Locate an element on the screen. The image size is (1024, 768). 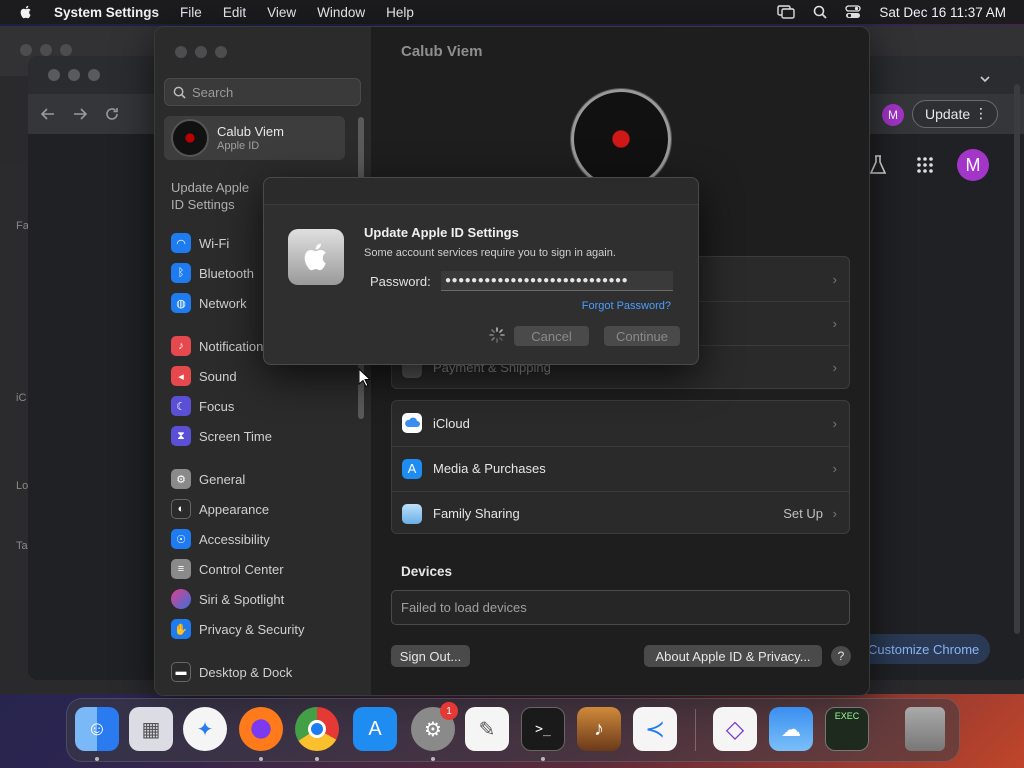
bell-icon: ♪ is located at coordinates (181, 346).